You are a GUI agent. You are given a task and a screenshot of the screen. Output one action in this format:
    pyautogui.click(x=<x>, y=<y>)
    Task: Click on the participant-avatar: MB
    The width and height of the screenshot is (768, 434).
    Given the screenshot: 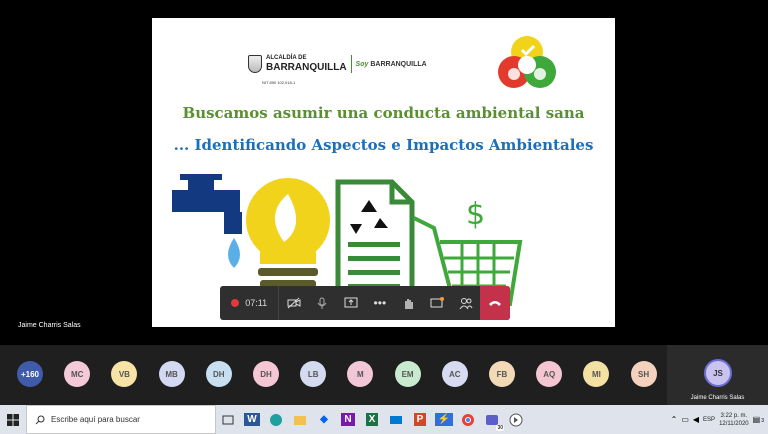 What is the action you would take?
    pyautogui.click(x=171, y=374)
    